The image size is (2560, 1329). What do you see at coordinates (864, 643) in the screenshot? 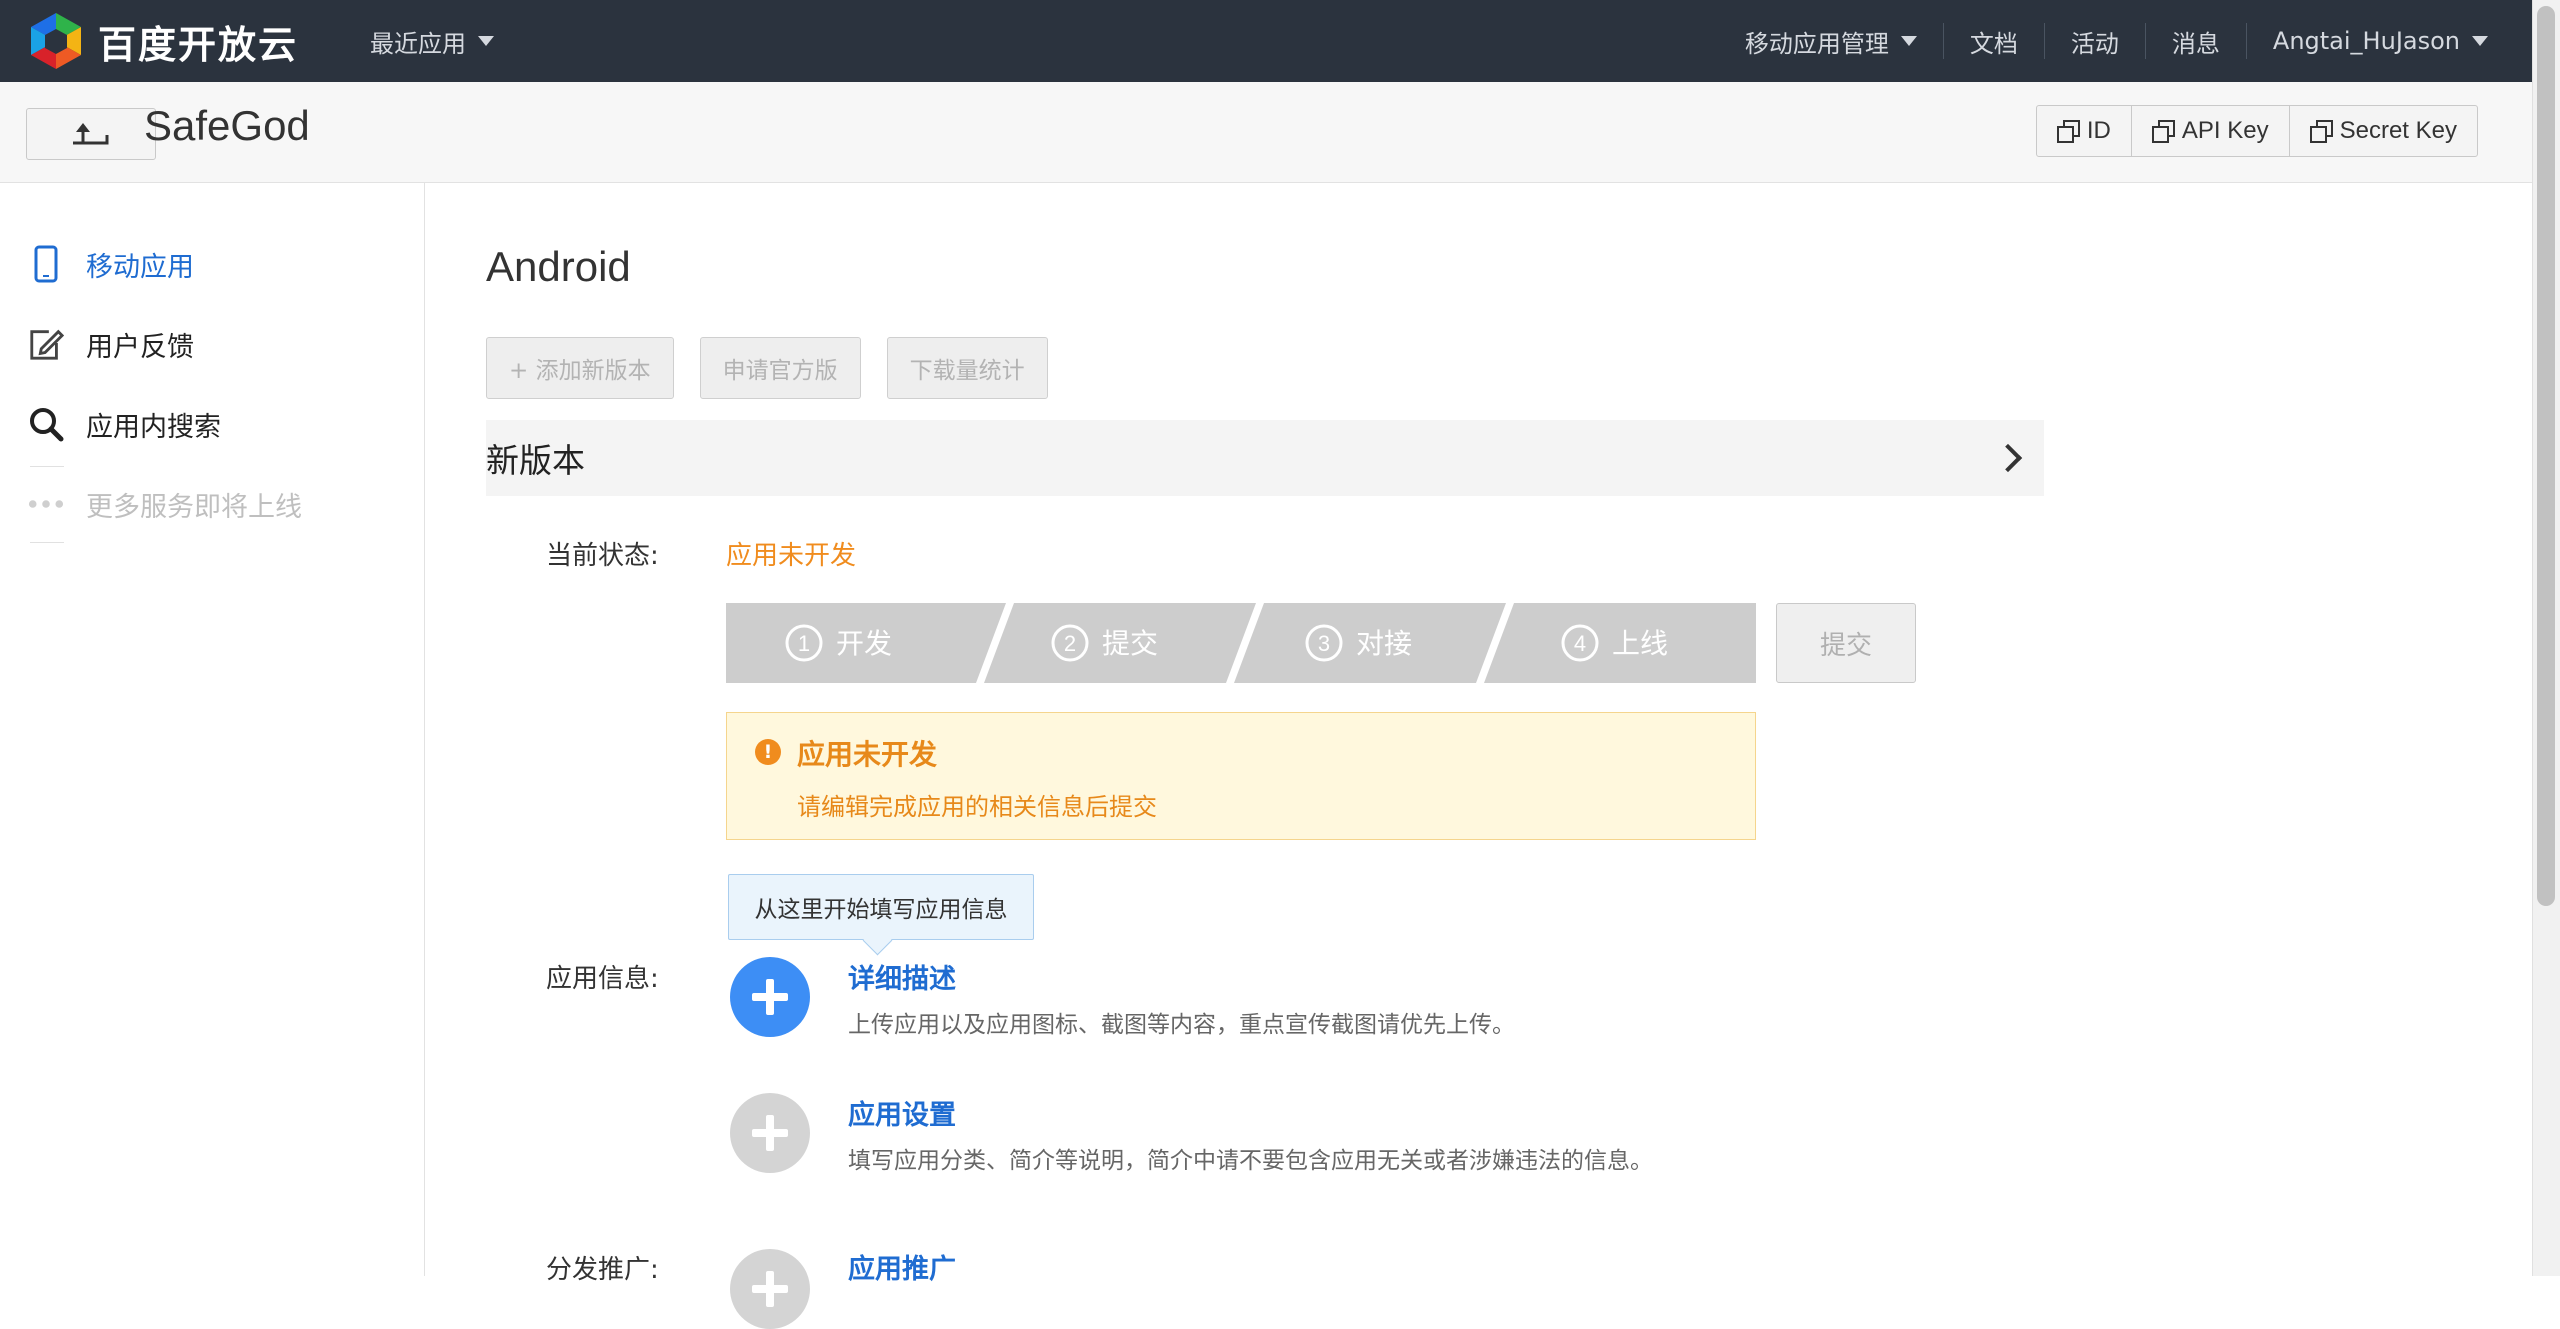
I see `step-label: 开发` at bounding box center [864, 643].